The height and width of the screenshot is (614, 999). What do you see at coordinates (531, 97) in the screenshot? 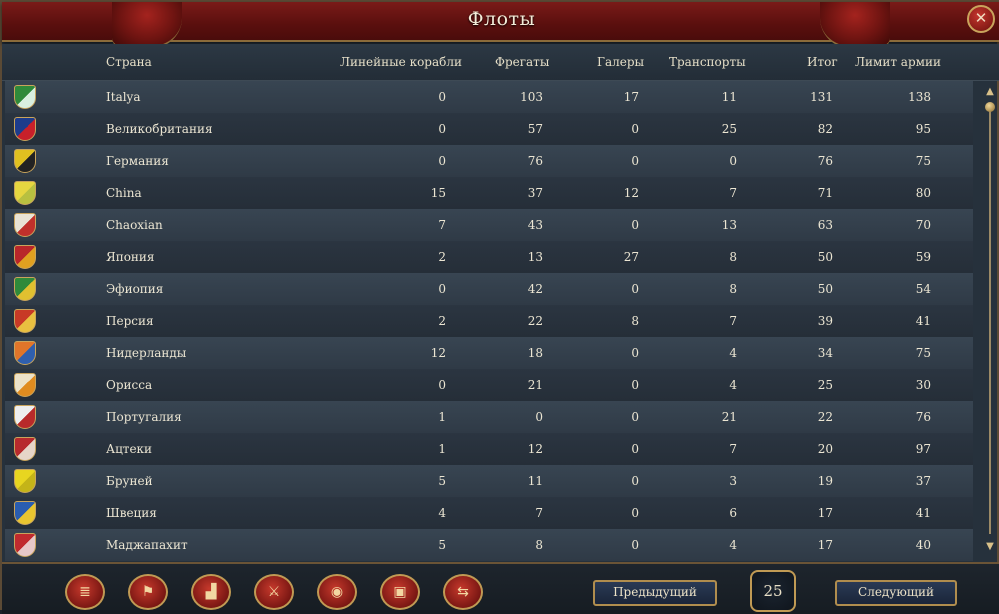
I see `frigates-value: 103` at bounding box center [531, 97].